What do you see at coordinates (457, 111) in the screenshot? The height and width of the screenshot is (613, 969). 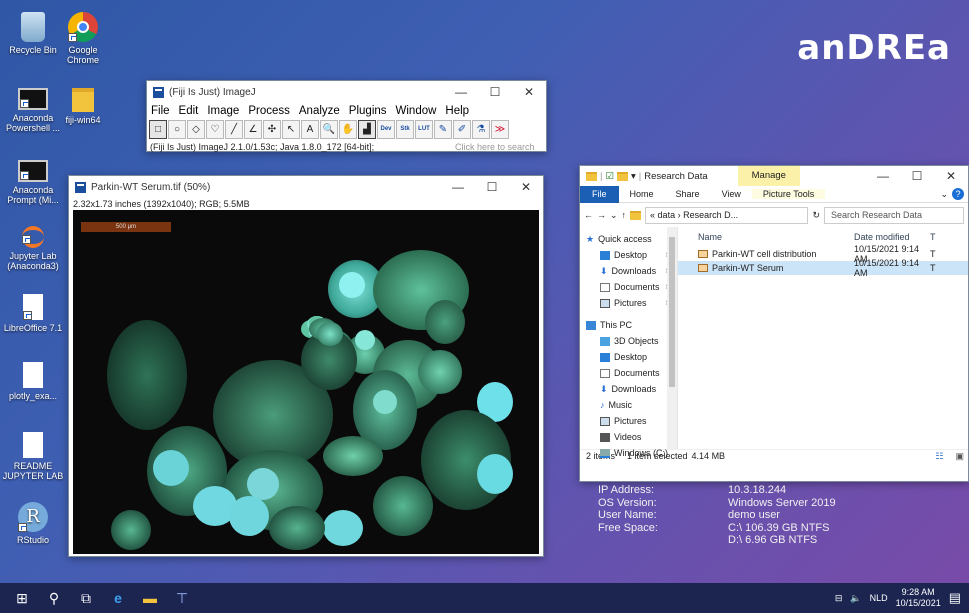 I see `menu-help: Help` at bounding box center [457, 111].